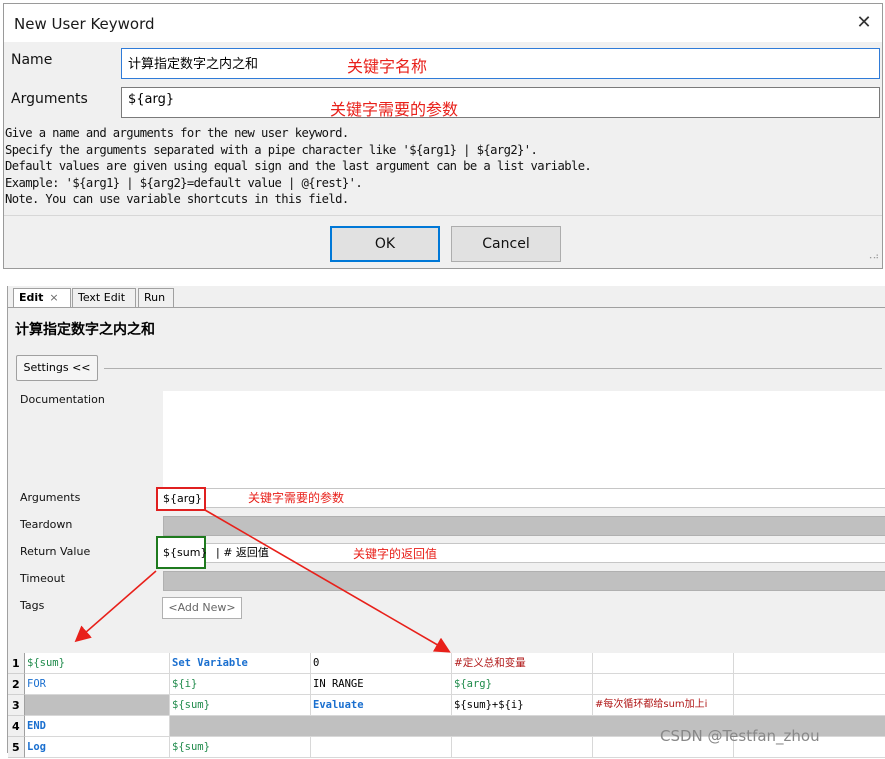 The width and height of the screenshot is (885, 759). Describe the element at coordinates (327, 581) in the screenshot. I see `arguments-arrow` at that location.